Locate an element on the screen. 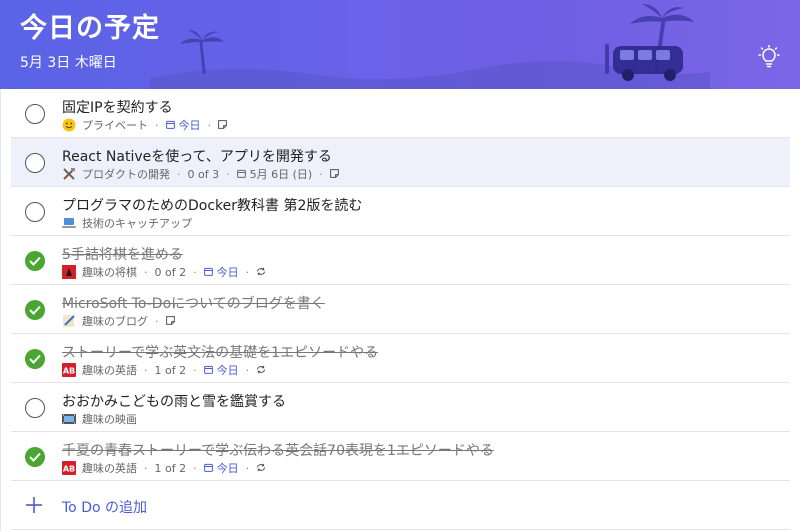  shogi-emoji-icon is located at coordinates (69, 272).